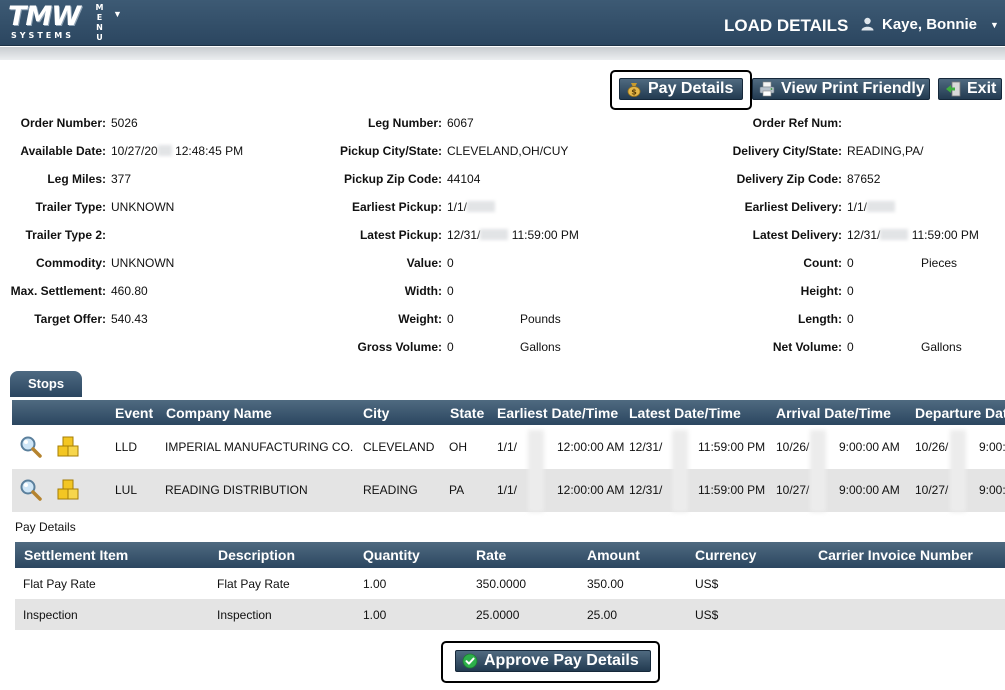 The image size is (1005, 690). I want to click on latest-delivery-time: 11:59:00 PM, so click(945, 235).